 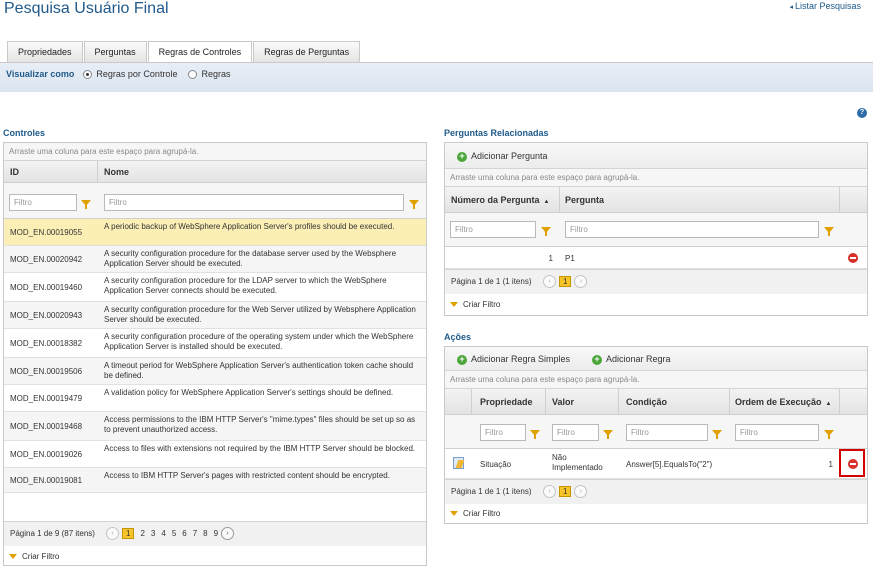 What do you see at coordinates (184, 533) in the screenshot?
I see `page-link-6: 6` at bounding box center [184, 533].